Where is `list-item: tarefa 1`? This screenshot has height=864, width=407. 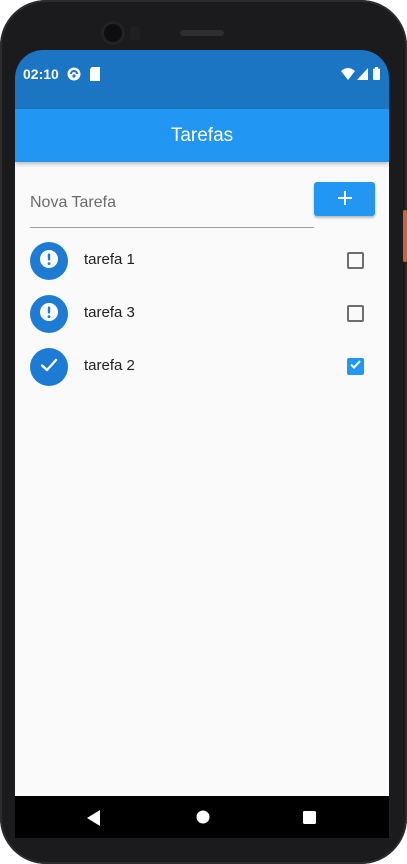
list-item: tarefa 1 is located at coordinates (202, 260).